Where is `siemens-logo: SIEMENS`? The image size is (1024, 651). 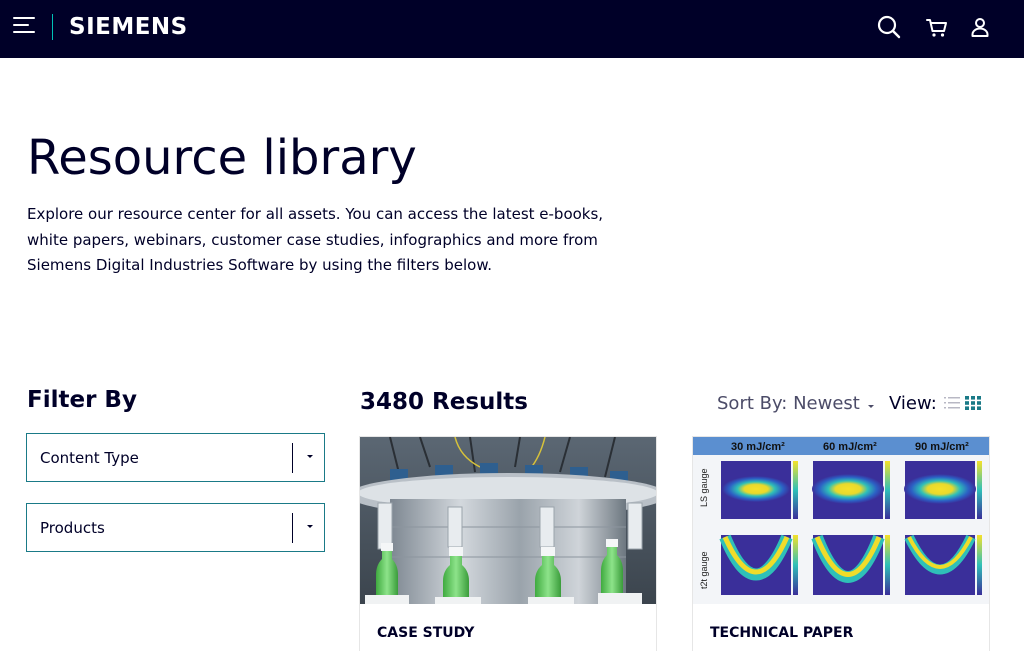 siemens-logo: SIEMENS is located at coordinates (128, 27).